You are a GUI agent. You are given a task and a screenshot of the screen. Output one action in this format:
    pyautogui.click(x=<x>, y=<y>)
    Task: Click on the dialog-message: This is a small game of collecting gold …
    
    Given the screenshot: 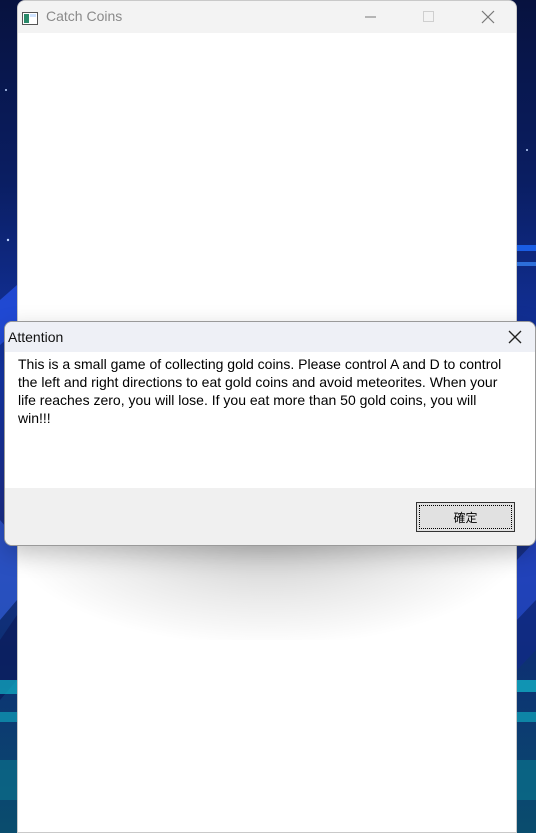 What is the action you would take?
    pyautogui.click(x=260, y=391)
    